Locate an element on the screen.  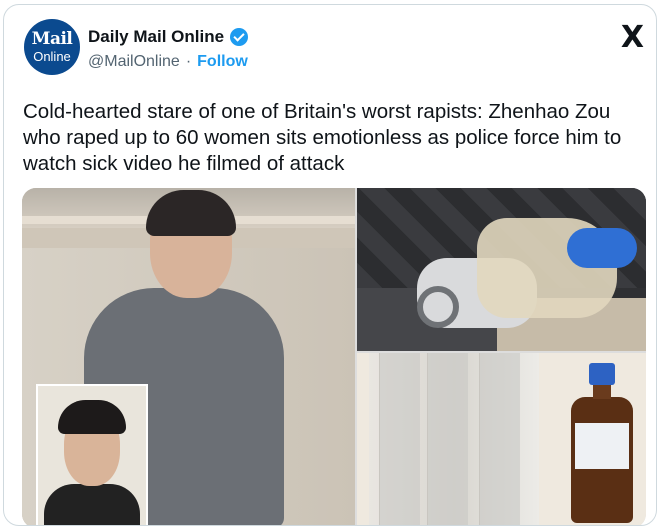
media-photo-top-right is located at coordinates (501, 269).